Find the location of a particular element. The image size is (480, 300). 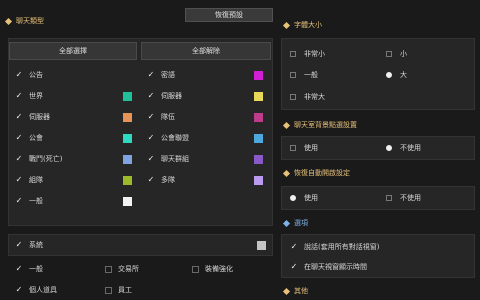

system-sub-3-label: 裝備強化 is located at coordinates (219, 269).